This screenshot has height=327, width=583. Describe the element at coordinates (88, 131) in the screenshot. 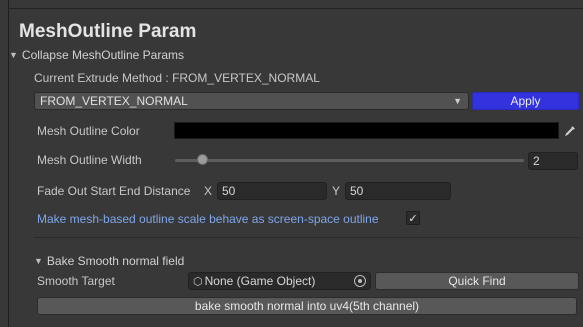

I see `outline-color-label: Mesh Outline Color` at that location.